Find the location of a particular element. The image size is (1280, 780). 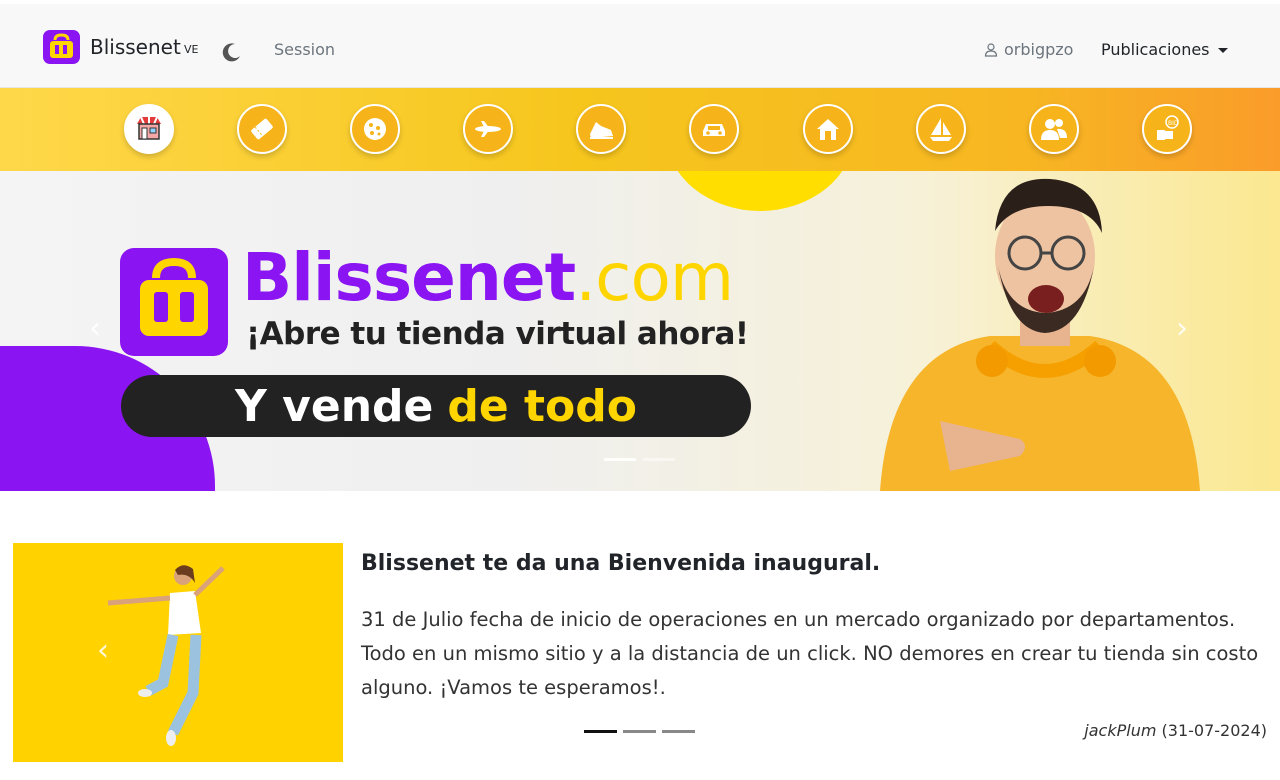

store-icon is located at coordinates (149, 129).